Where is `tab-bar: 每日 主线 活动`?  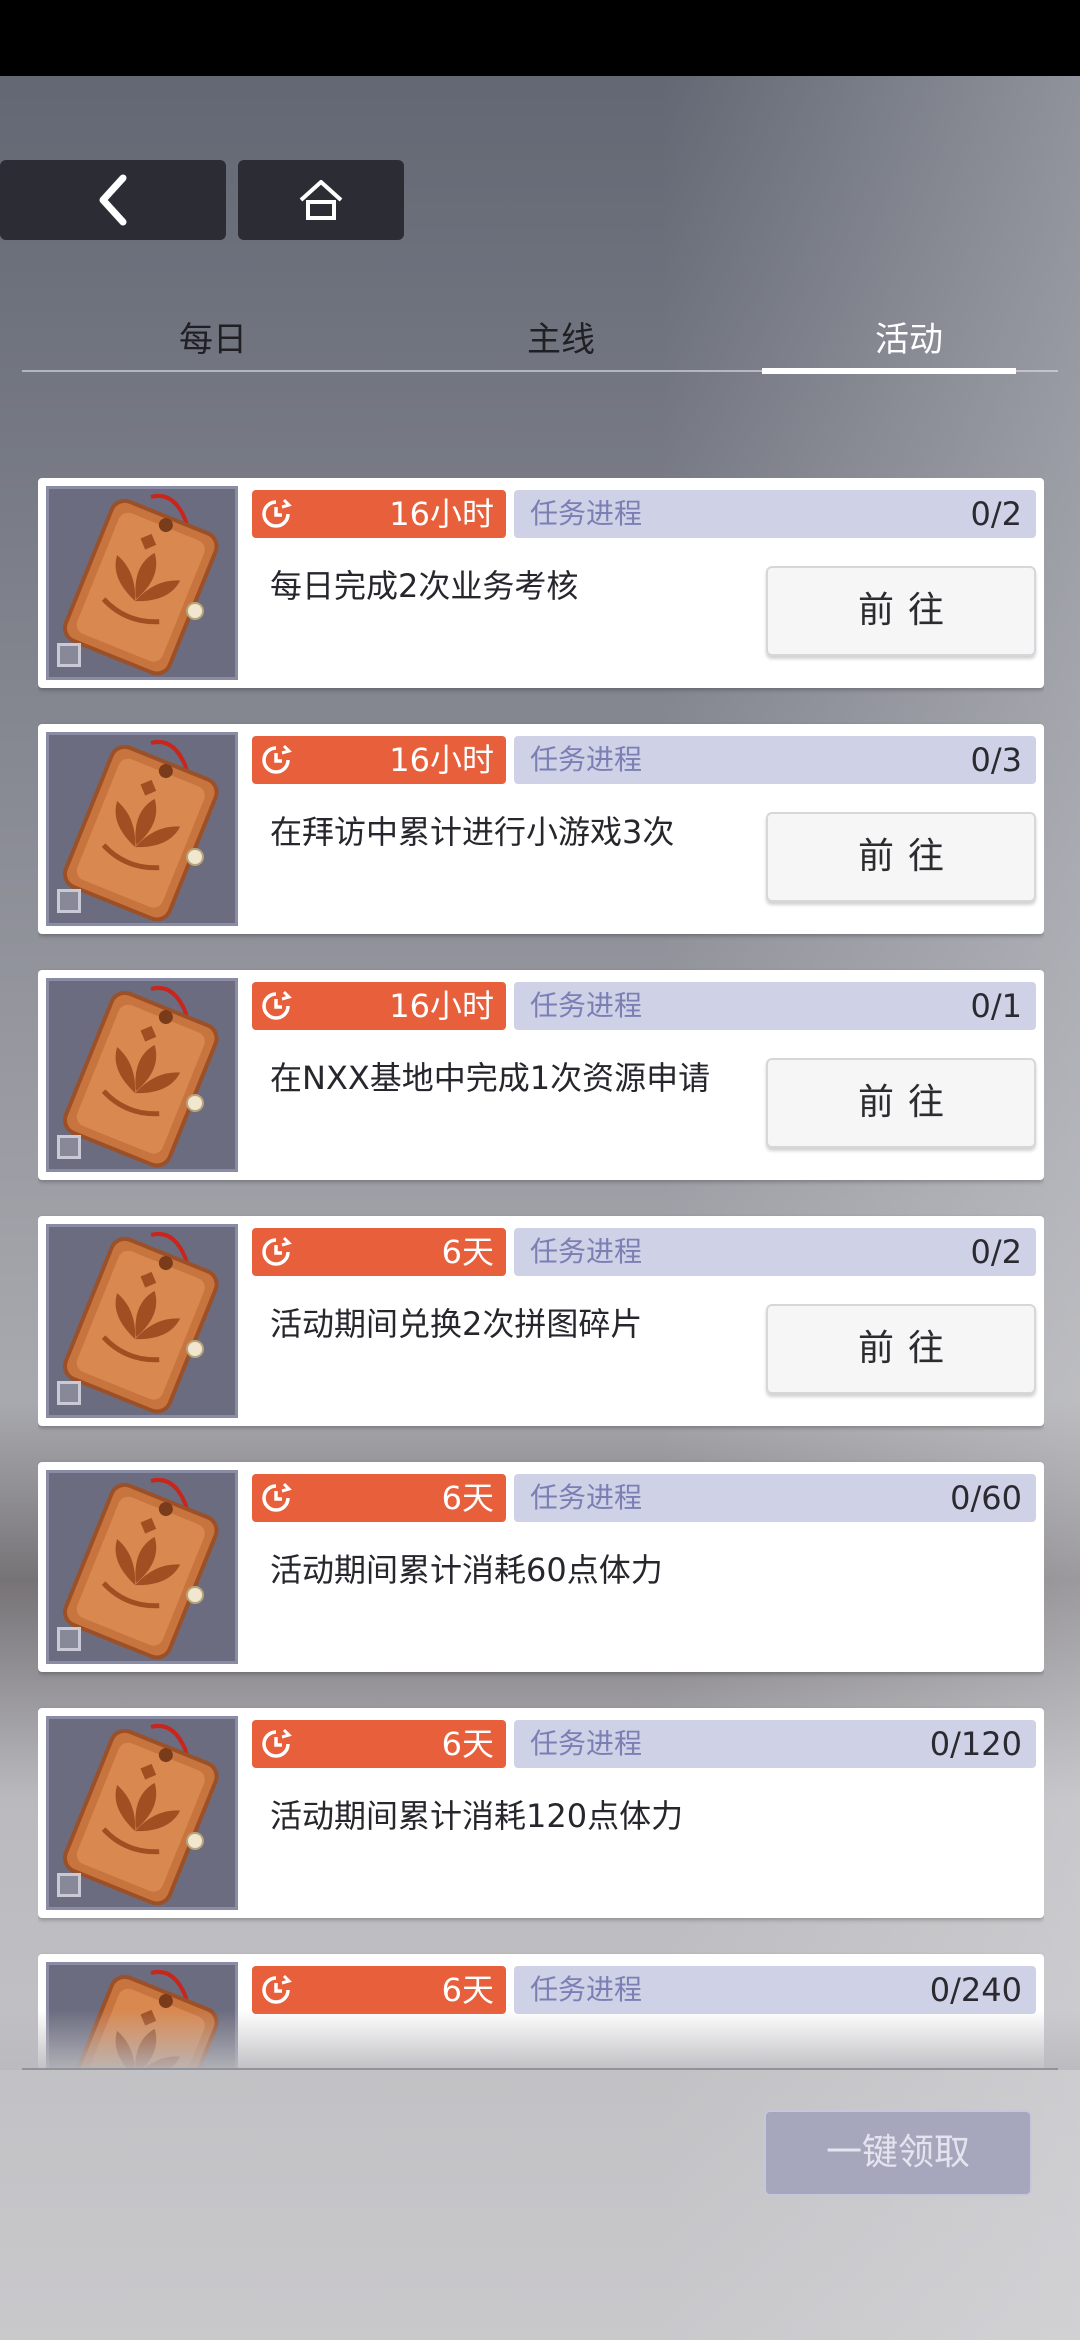 tab-bar: 每日 主线 活动 is located at coordinates (540, 341).